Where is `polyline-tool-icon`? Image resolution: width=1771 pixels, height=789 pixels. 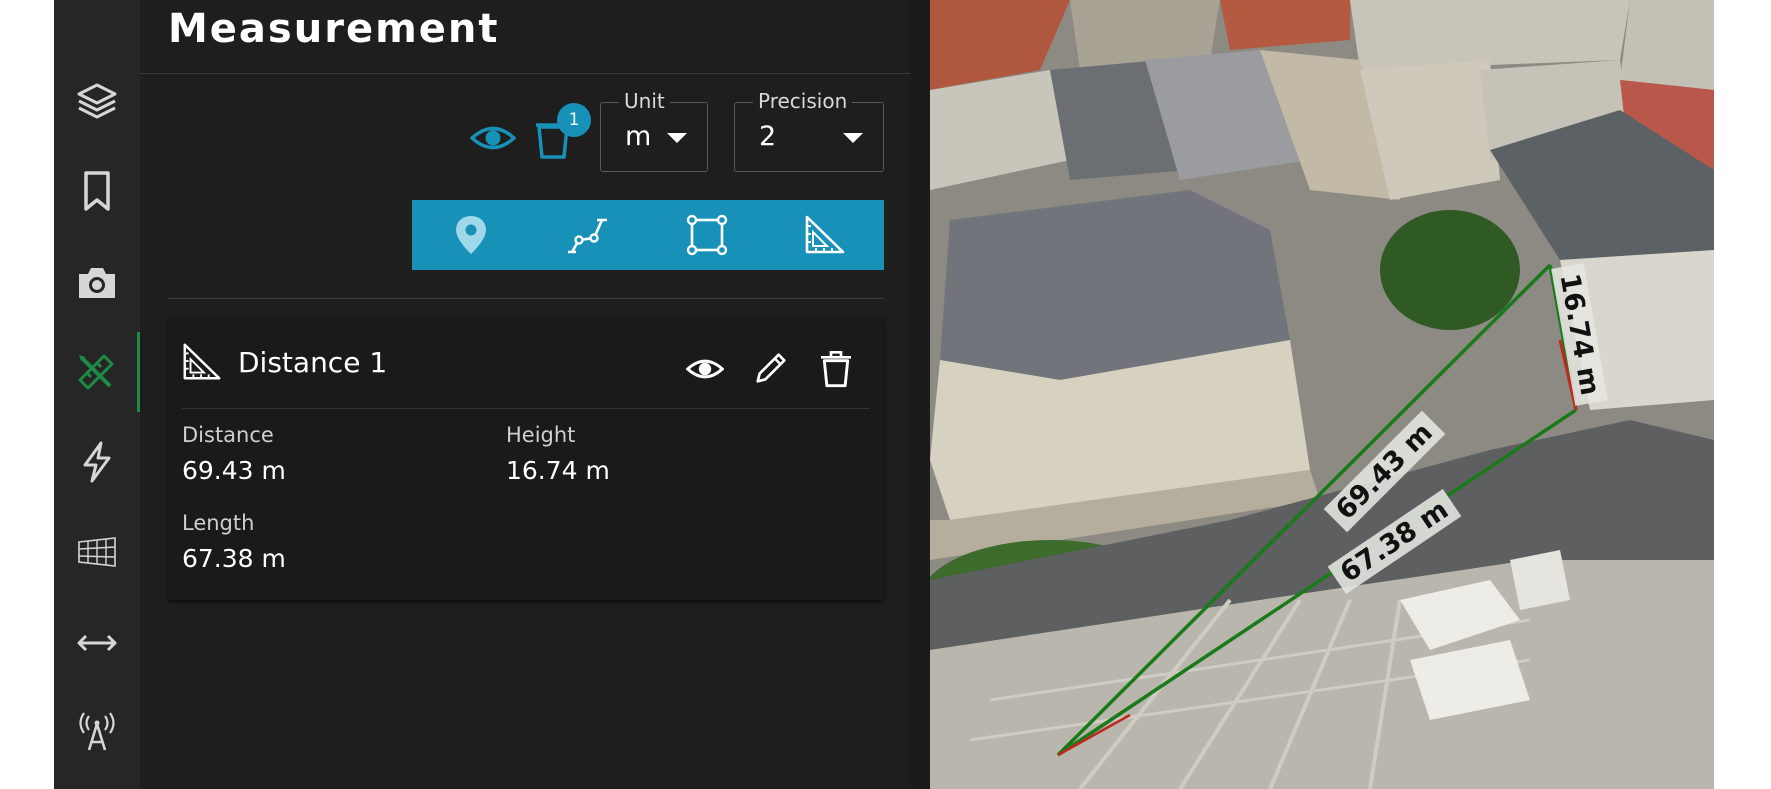
polyline-tool-icon is located at coordinates (587, 236).